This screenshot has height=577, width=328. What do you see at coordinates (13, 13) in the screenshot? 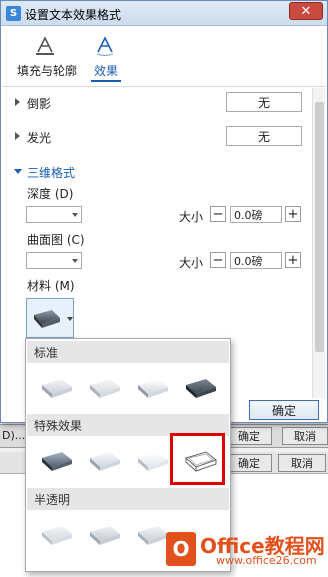
I see `wps-icon: S` at bounding box center [13, 13].